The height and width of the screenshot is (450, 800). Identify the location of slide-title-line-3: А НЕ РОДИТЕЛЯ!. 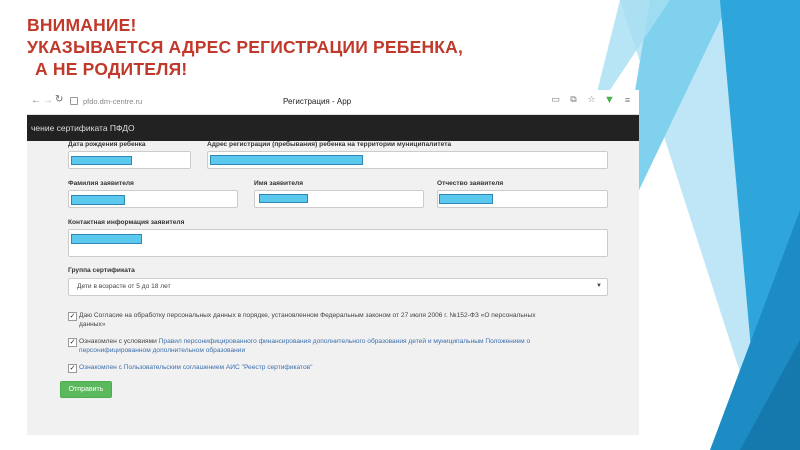
(111, 69).